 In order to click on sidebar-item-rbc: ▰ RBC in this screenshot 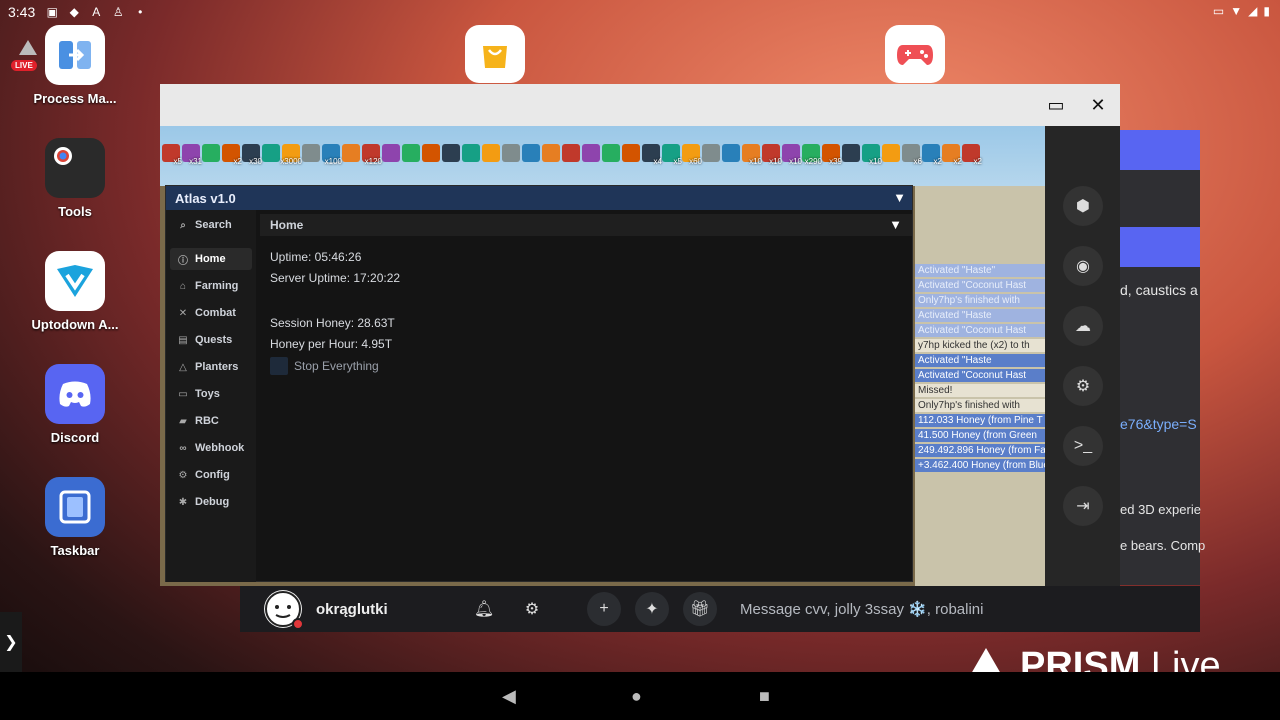, I will do `click(211, 421)`.